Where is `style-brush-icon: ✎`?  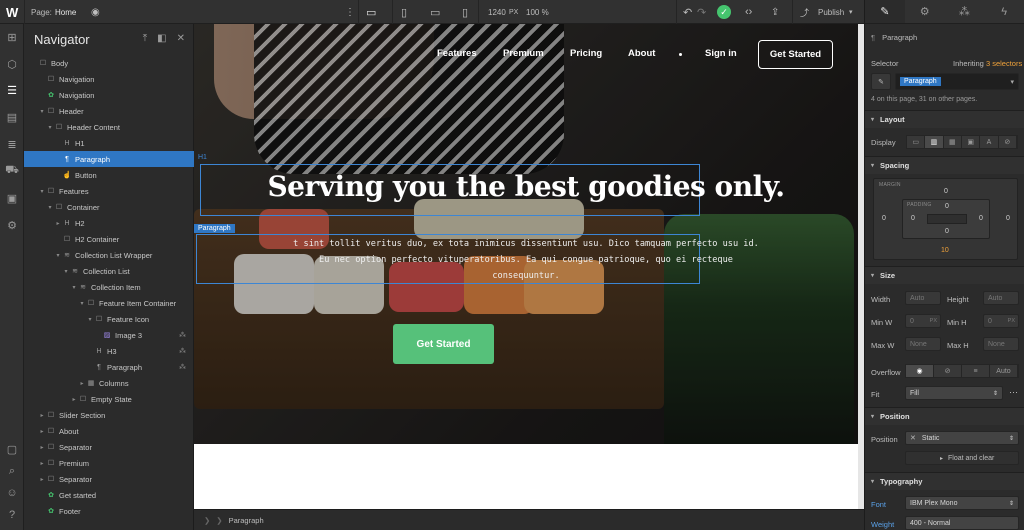
style-brush-icon: ✎ is located at coordinates (885, 11).